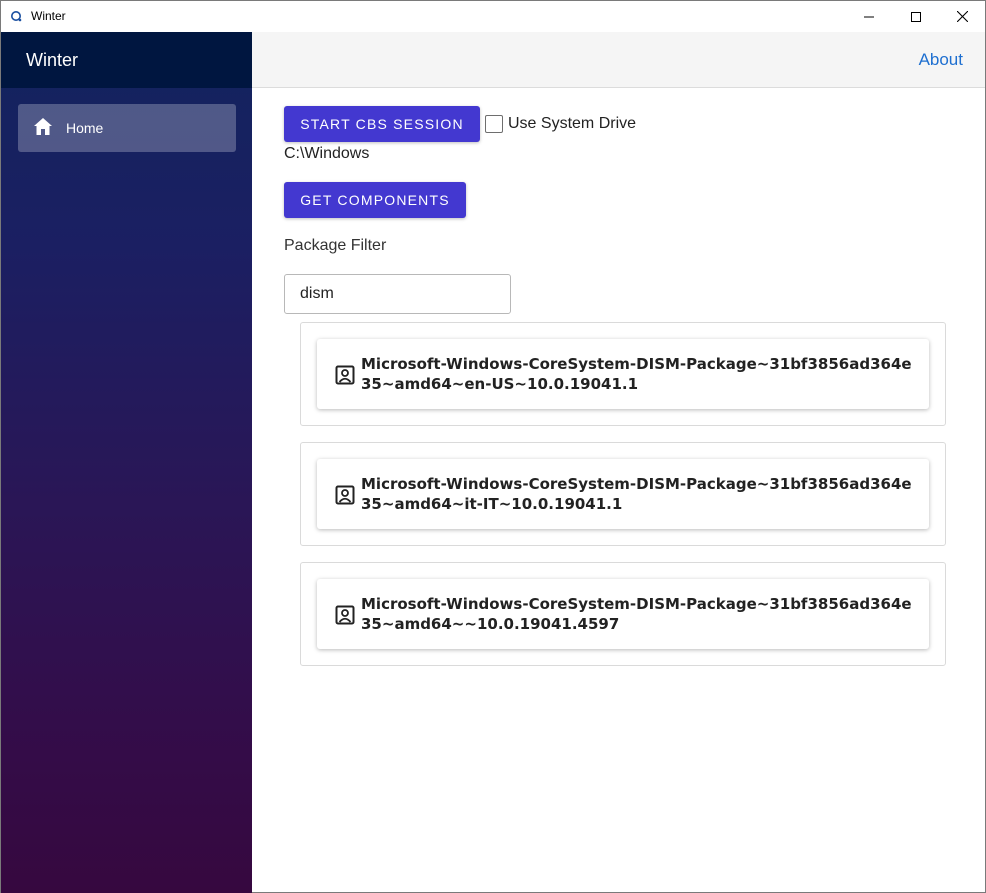 This screenshot has height=893, width=986. What do you see at coordinates (375, 200) in the screenshot?
I see `get-components-button: GET COMPONENTS` at bounding box center [375, 200].